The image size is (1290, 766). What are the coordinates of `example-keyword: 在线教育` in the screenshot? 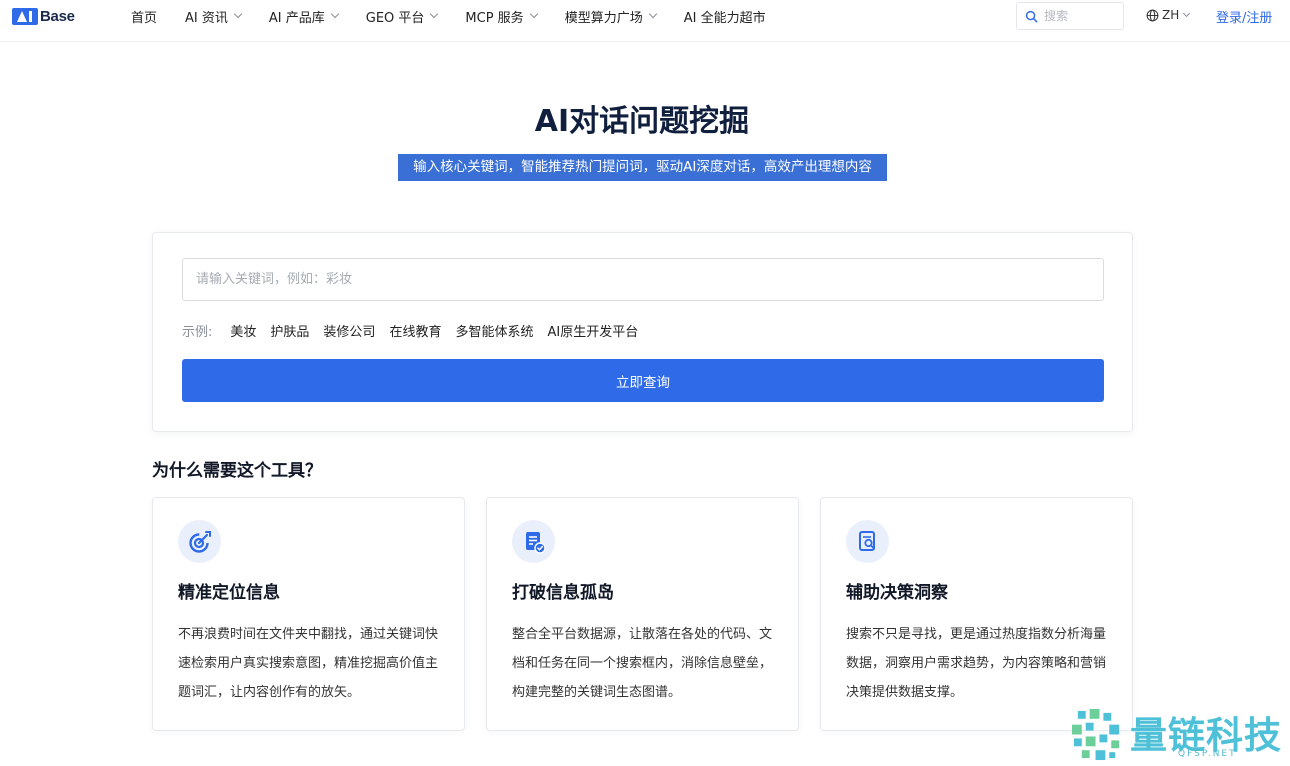 It's located at (415, 330).